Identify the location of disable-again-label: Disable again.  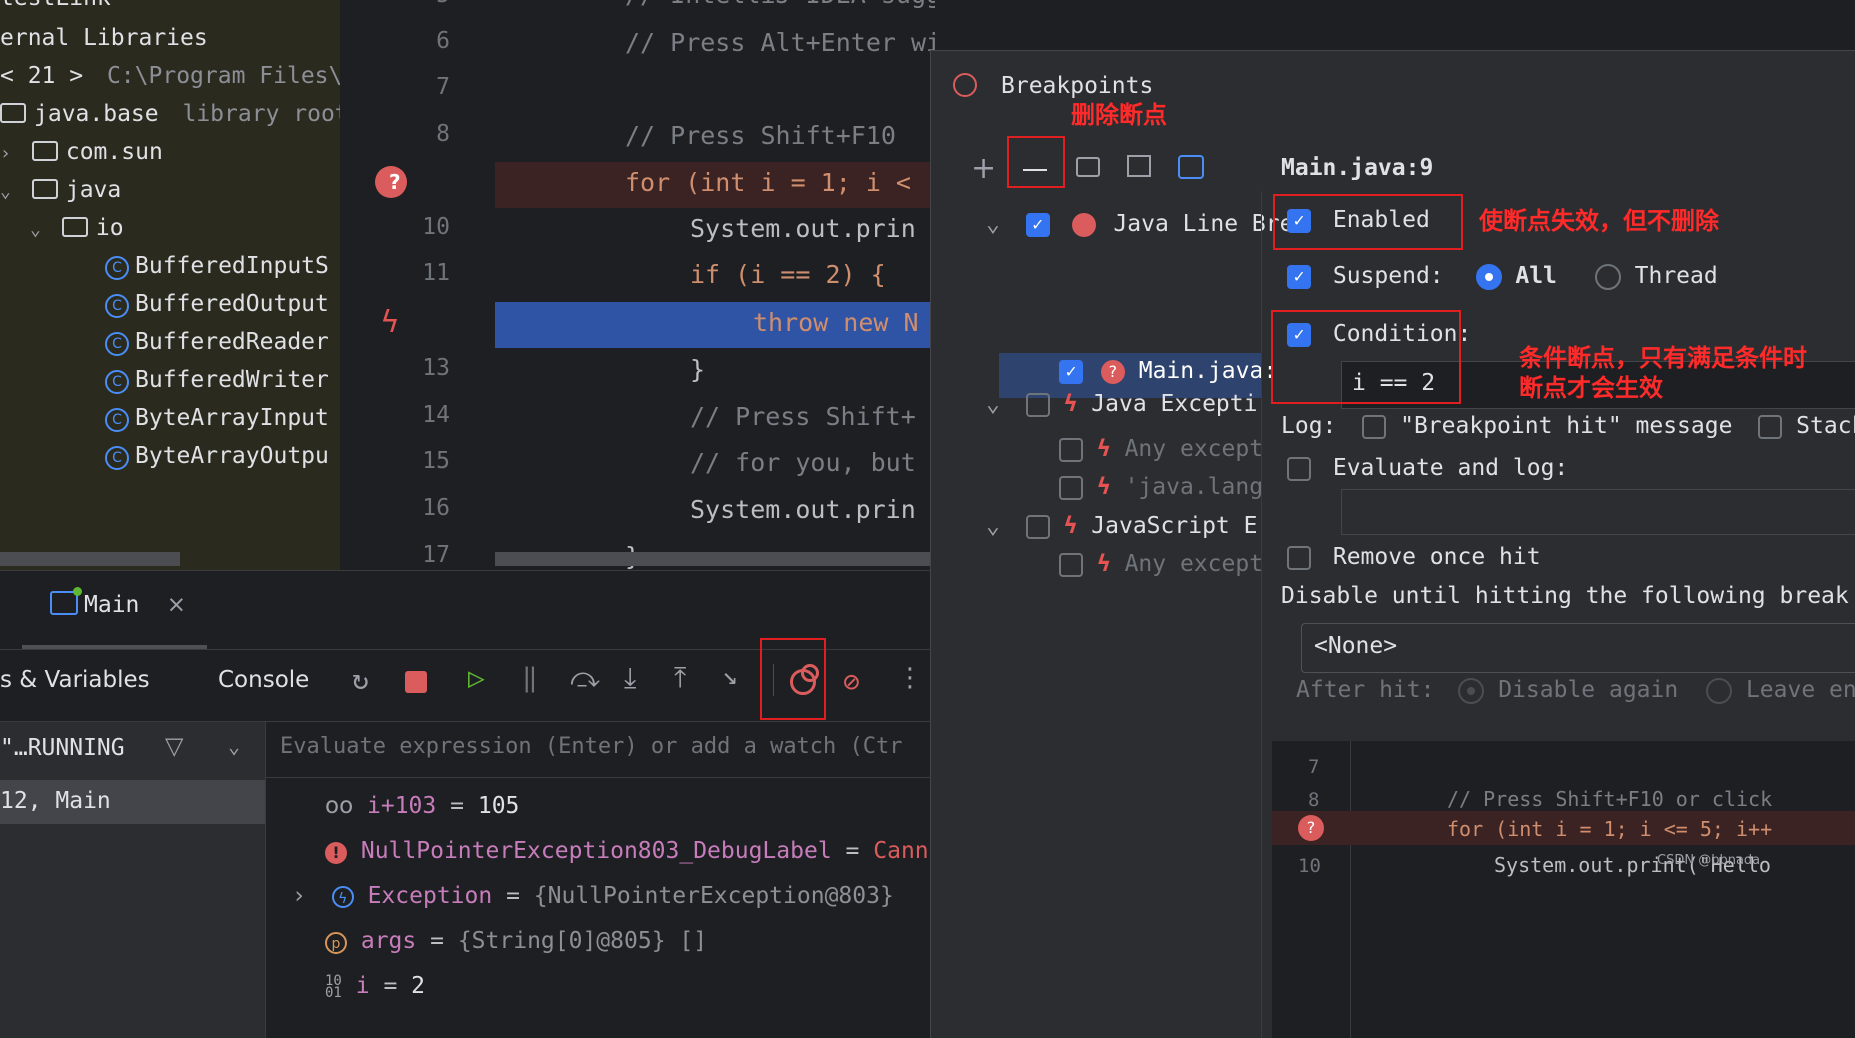
(1588, 690).